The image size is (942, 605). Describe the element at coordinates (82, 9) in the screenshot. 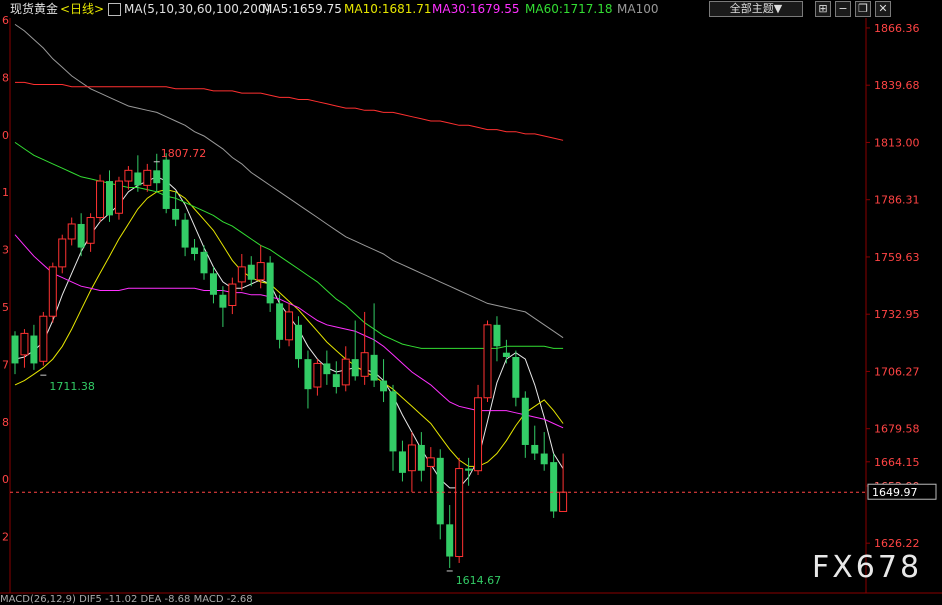

I see `period-label: <日线>` at that location.